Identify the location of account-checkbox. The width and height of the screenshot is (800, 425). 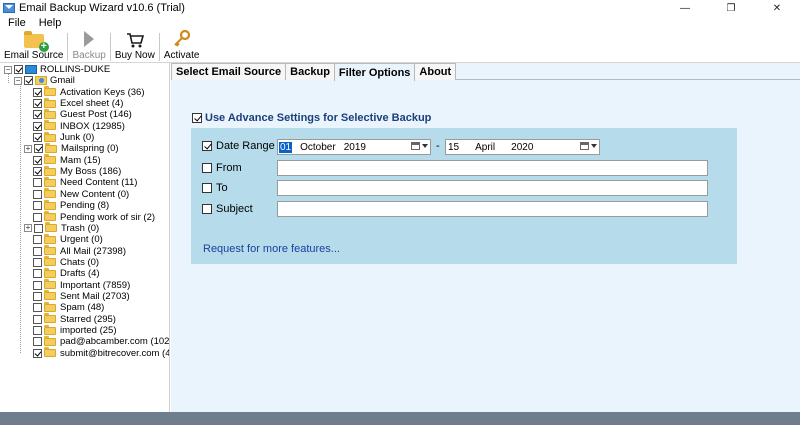
(28, 81).